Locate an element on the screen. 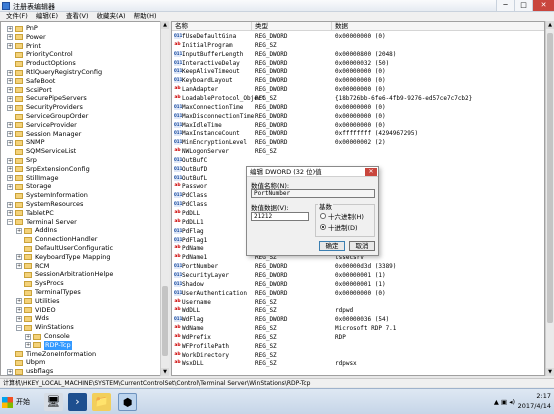 The height and width of the screenshot is (414, 554). column-type-header: 类型 is located at coordinates (292, 26).